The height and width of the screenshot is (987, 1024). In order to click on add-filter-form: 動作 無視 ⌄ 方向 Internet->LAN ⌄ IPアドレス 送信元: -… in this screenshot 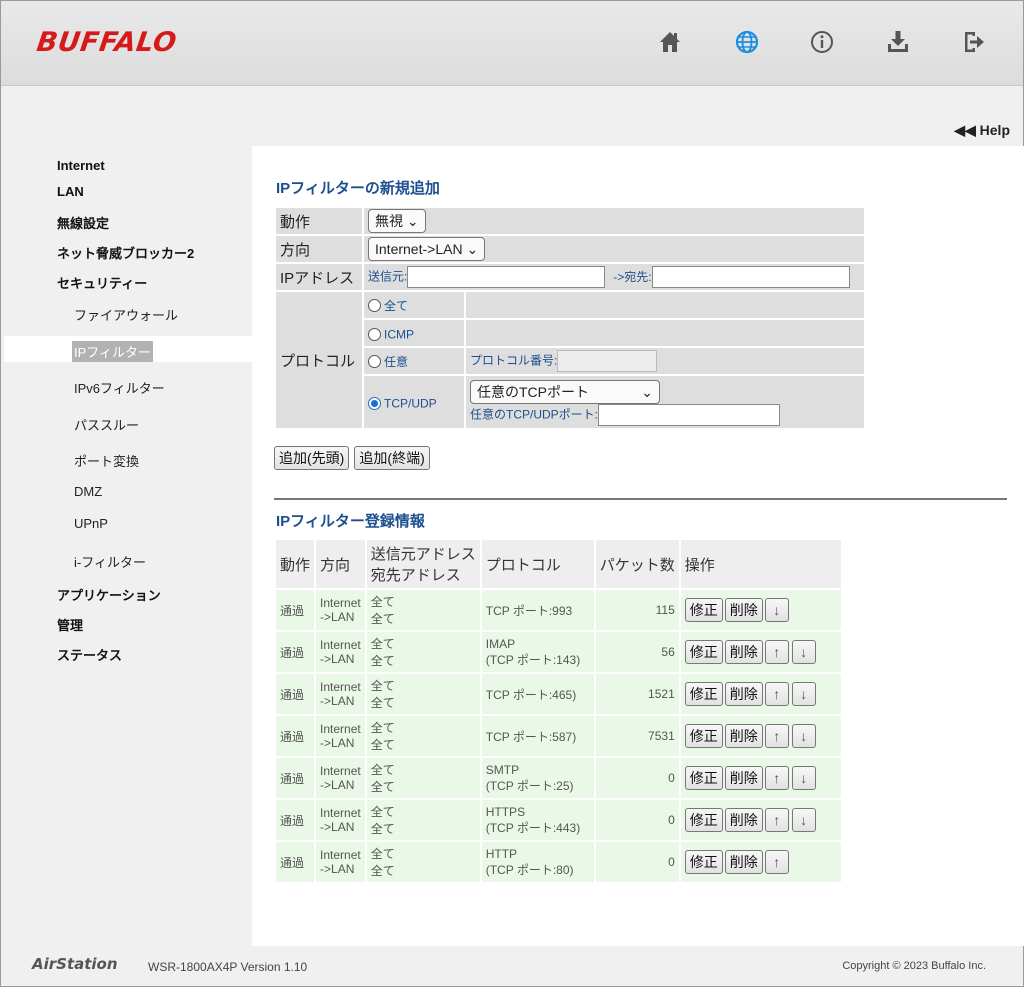, I will do `click(570, 318)`.